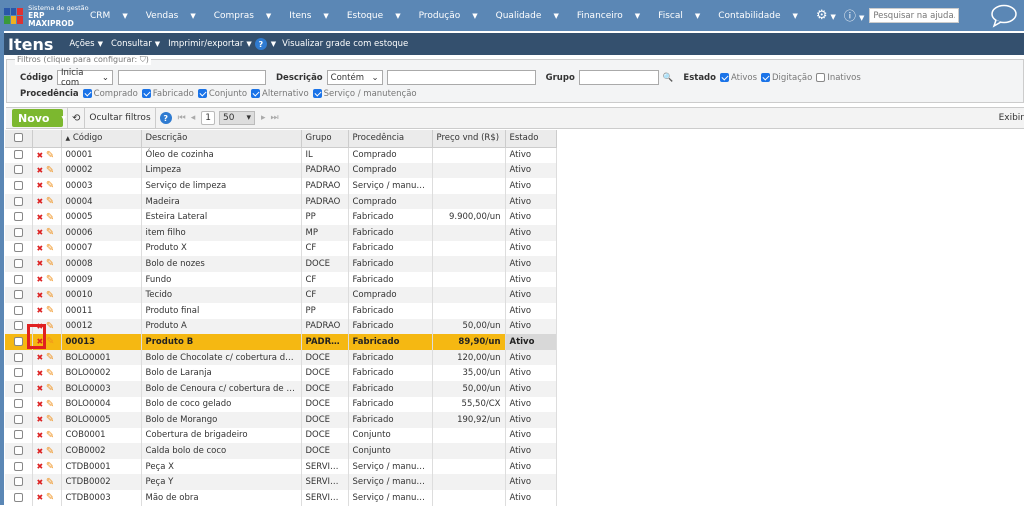 This screenshot has height=506, width=1024. What do you see at coordinates (345, 44) in the screenshot?
I see `visualizar-grade-link: Visualizar grade com estoque` at bounding box center [345, 44].